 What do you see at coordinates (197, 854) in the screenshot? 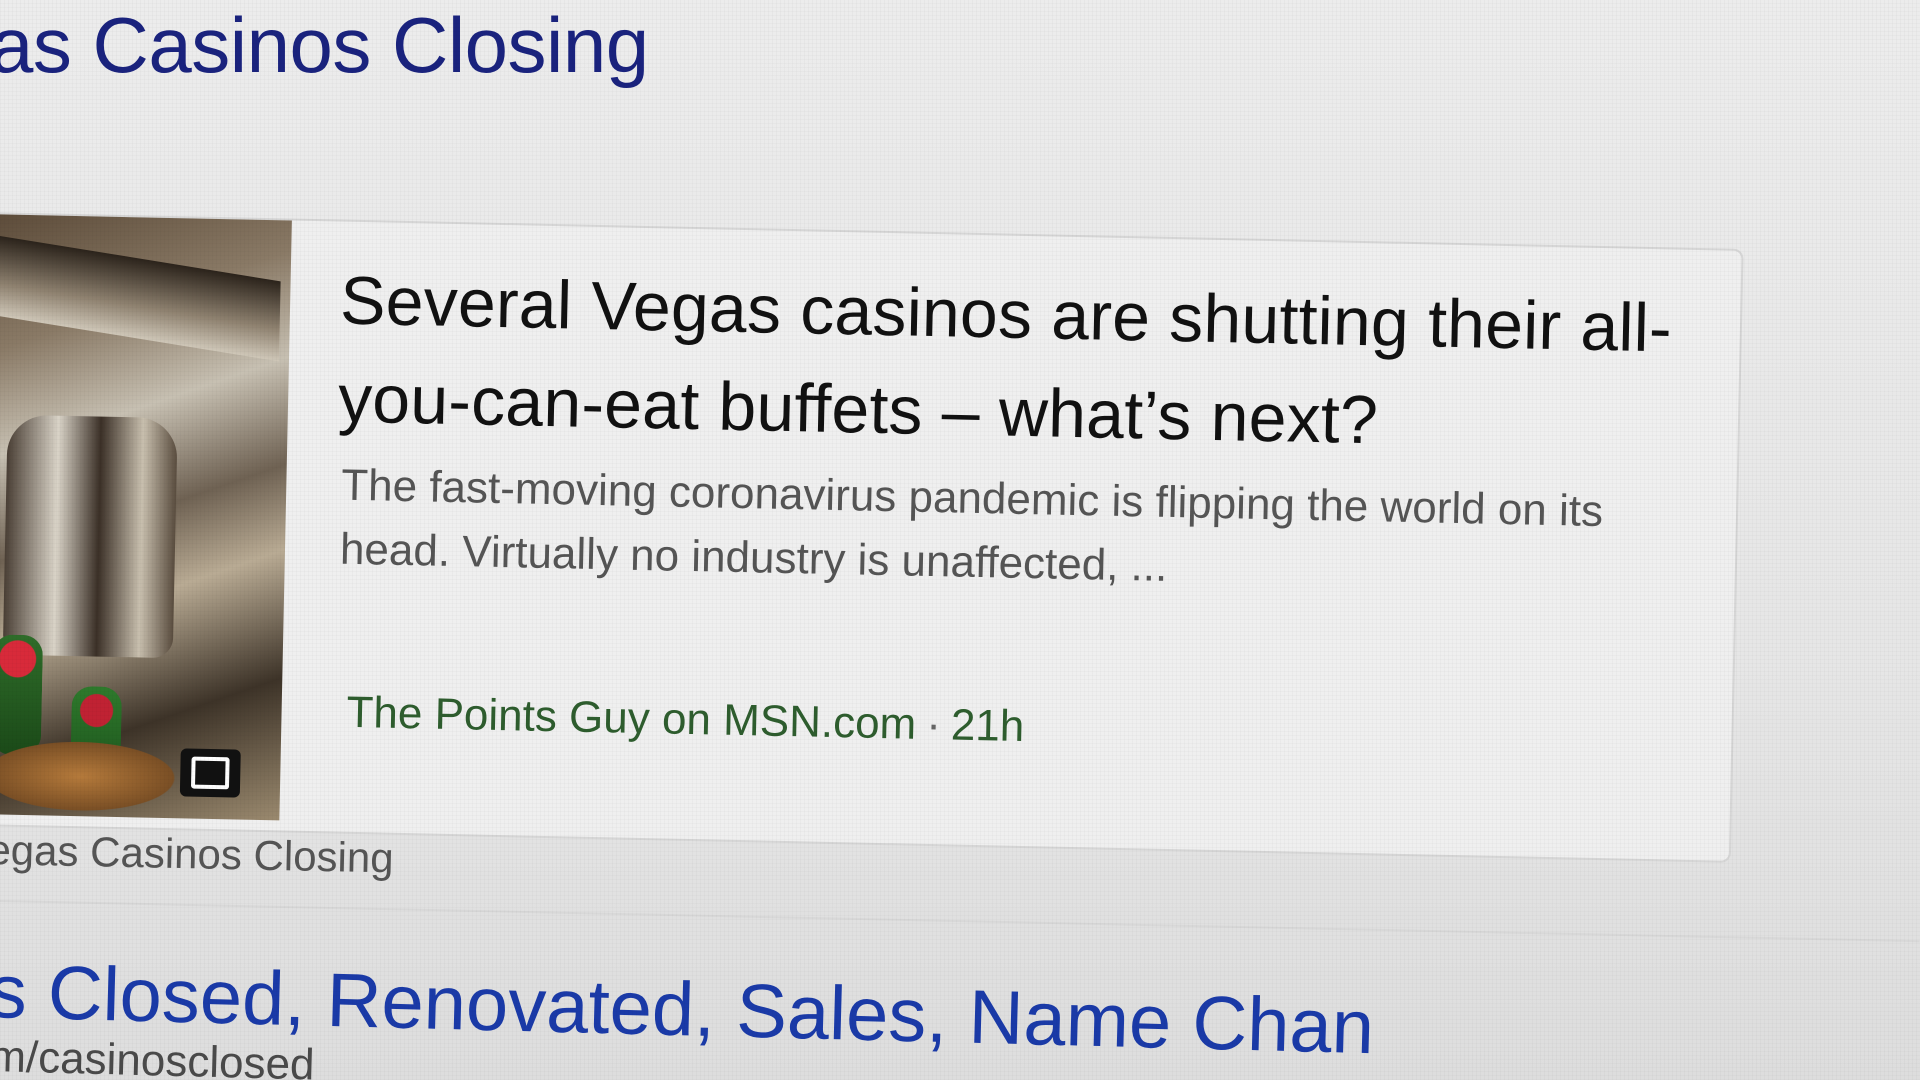
I see `related-caption-link: egas Casinos Closing` at bounding box center [197, 854].